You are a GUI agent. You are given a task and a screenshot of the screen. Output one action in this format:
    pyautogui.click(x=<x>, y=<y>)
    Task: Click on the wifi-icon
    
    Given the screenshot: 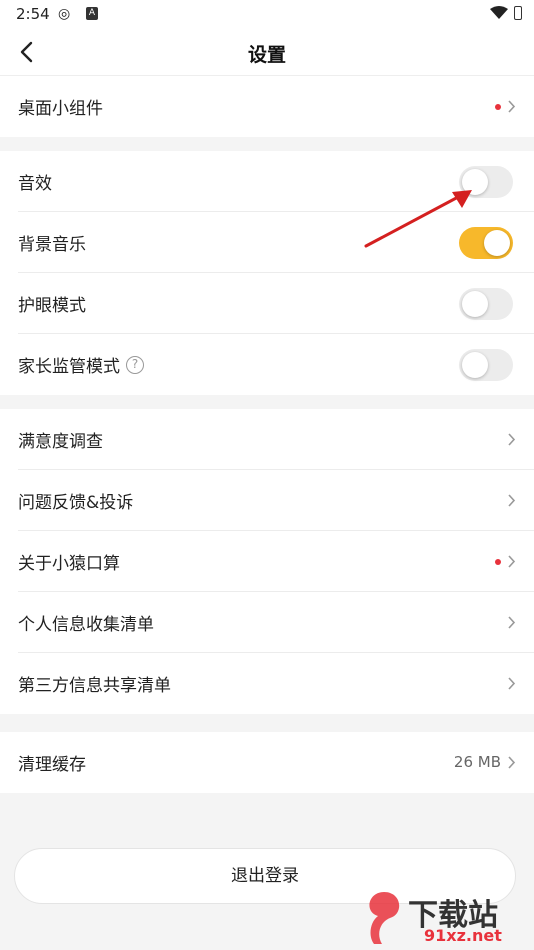 What is the action you would take?
    pyautogui.click(x=499, y=12)
    